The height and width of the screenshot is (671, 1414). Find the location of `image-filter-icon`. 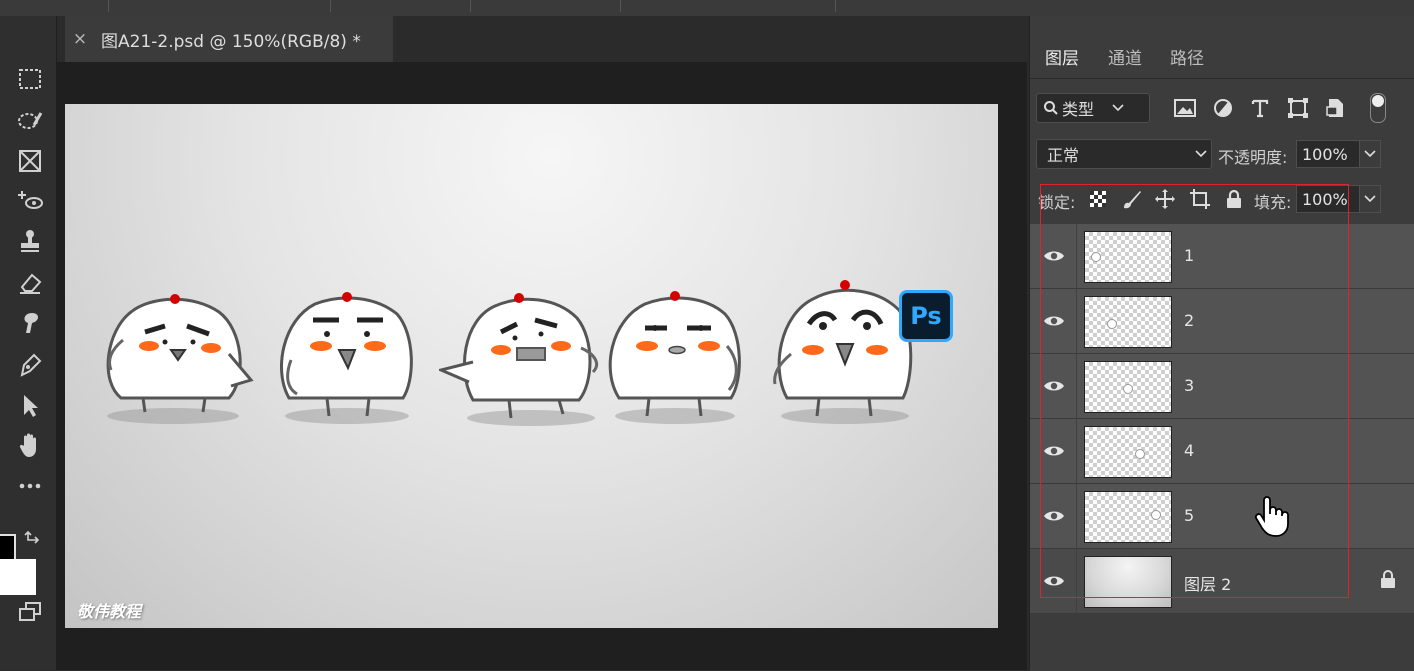

image-filter-icon is located at coordinates (1185, 108).